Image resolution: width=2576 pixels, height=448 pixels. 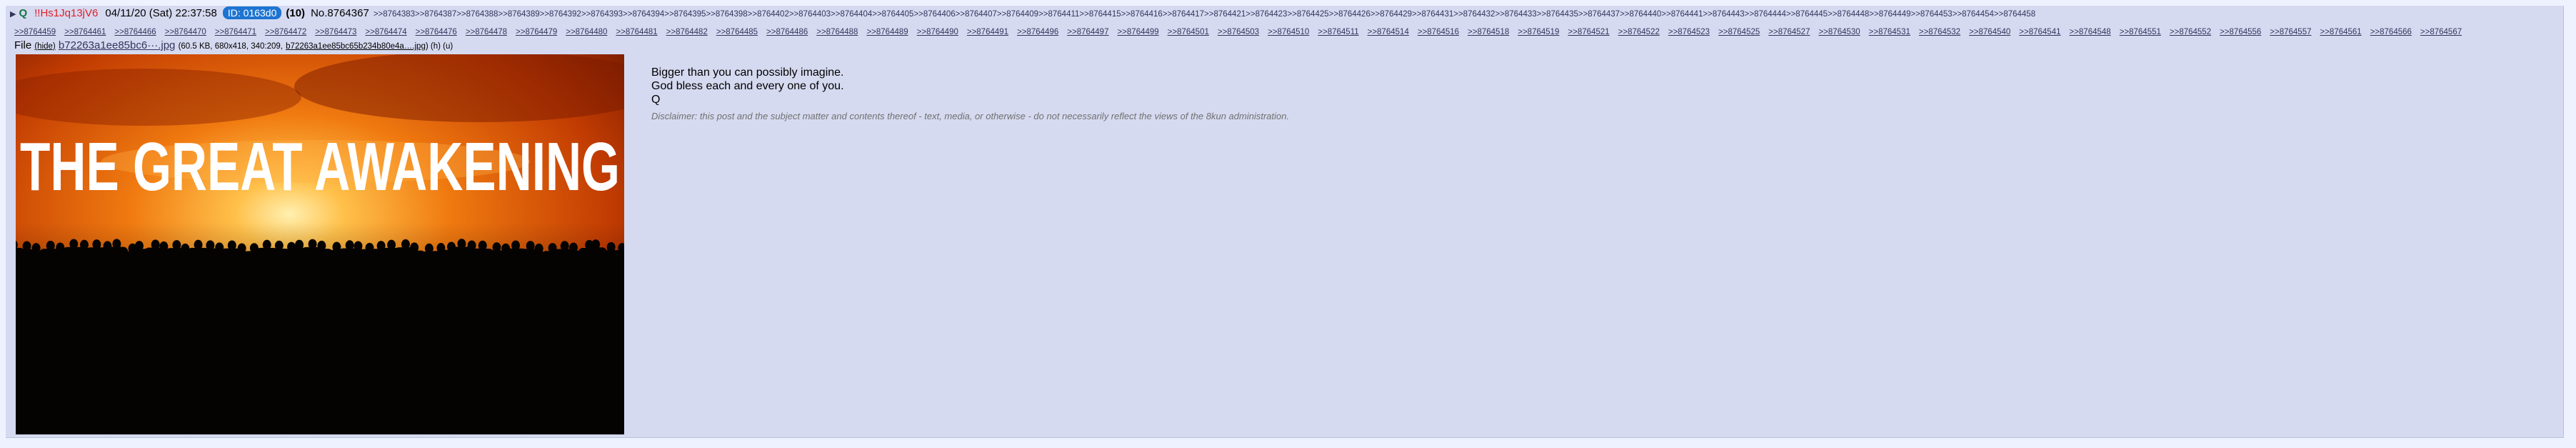 What do you see at coordinates (1238, 32) in the screenshot?
I see `backlink: >>8764503` at bounding box center [1238, 32].